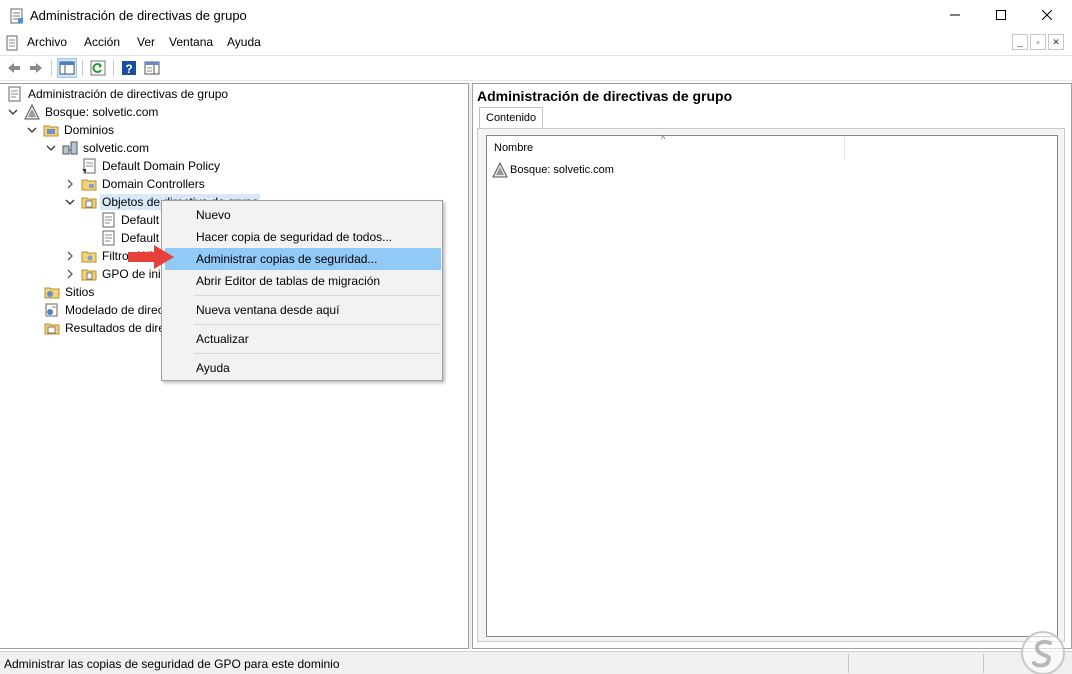 The width and height of the screenshot is (1072, 674). What do you see at coordinates (1020, 42) in the screenshot?
I see `mdi-minimize-button: _` at bounding box center [1020, 42].